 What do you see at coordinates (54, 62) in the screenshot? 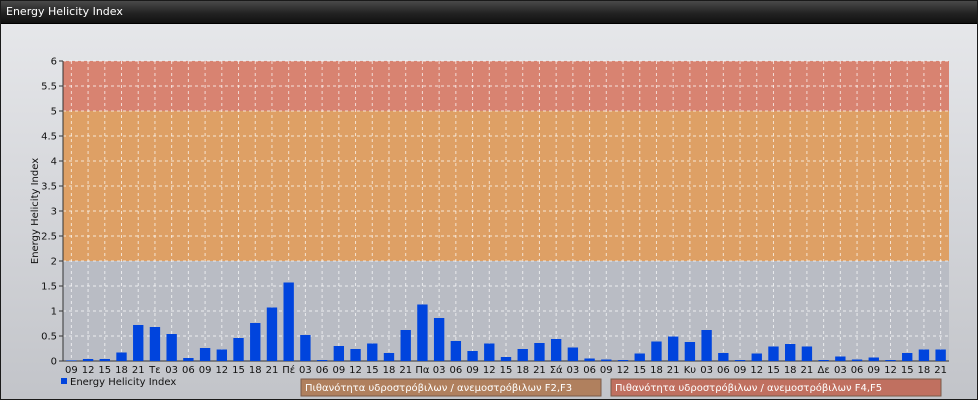
I see `y-tick-label: 6` at bounding box center [54, 62].